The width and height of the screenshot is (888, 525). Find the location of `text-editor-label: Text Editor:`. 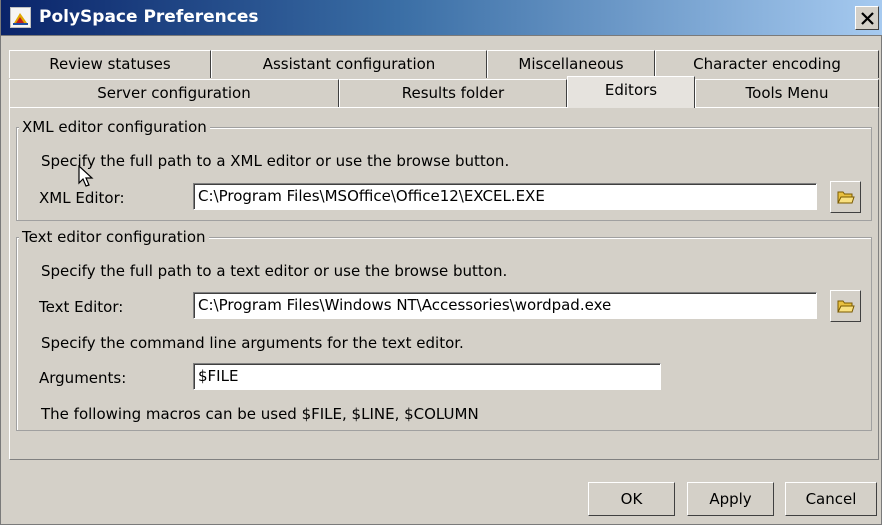

text-editor-label: Text Editor: is located at coordinates (81, 307).